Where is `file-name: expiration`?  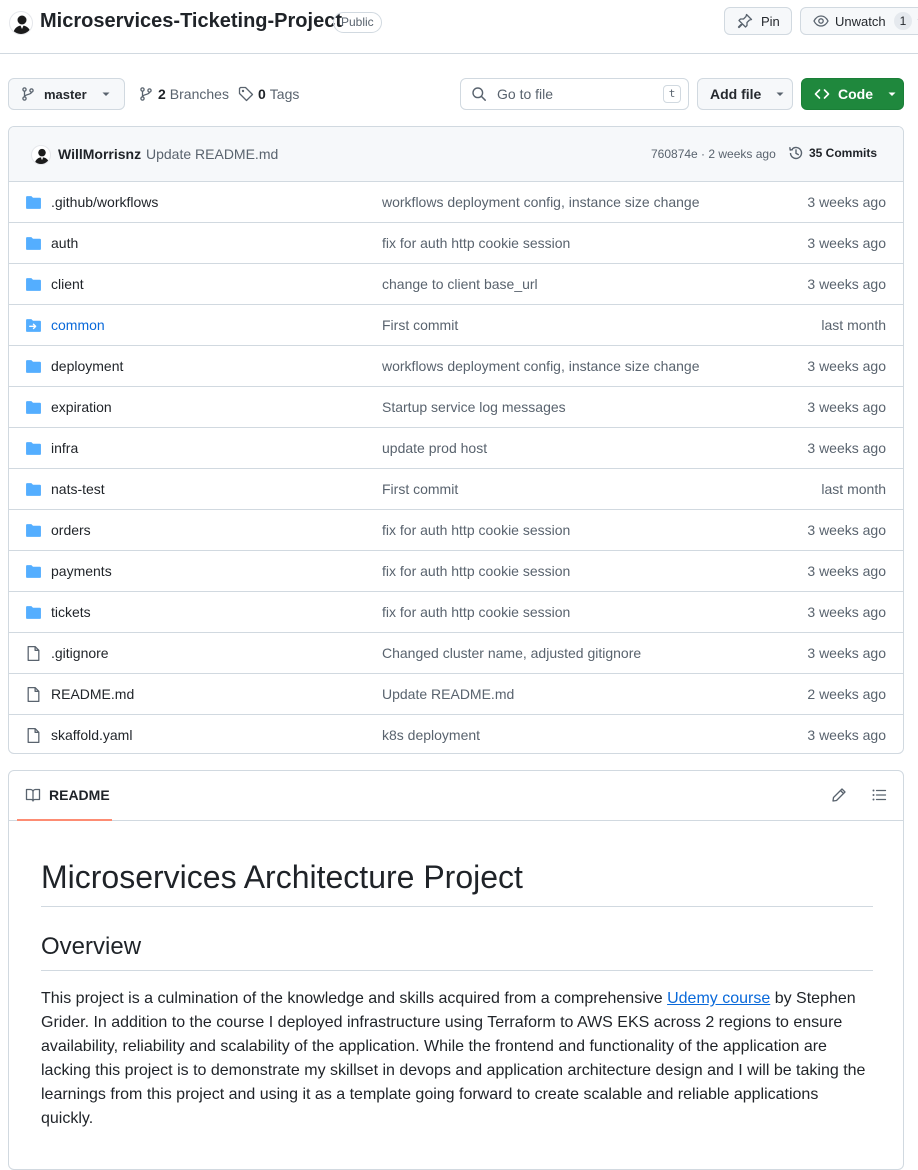 file-name: expiration is located at coordinates (81, 407).